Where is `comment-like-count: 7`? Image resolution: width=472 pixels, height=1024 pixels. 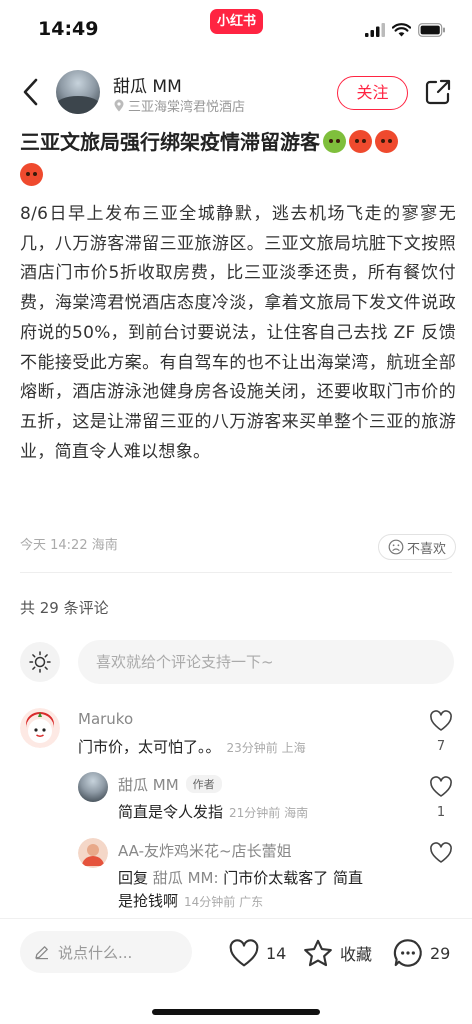 comment-like-count: 7 is located at coordinates (441, 746).